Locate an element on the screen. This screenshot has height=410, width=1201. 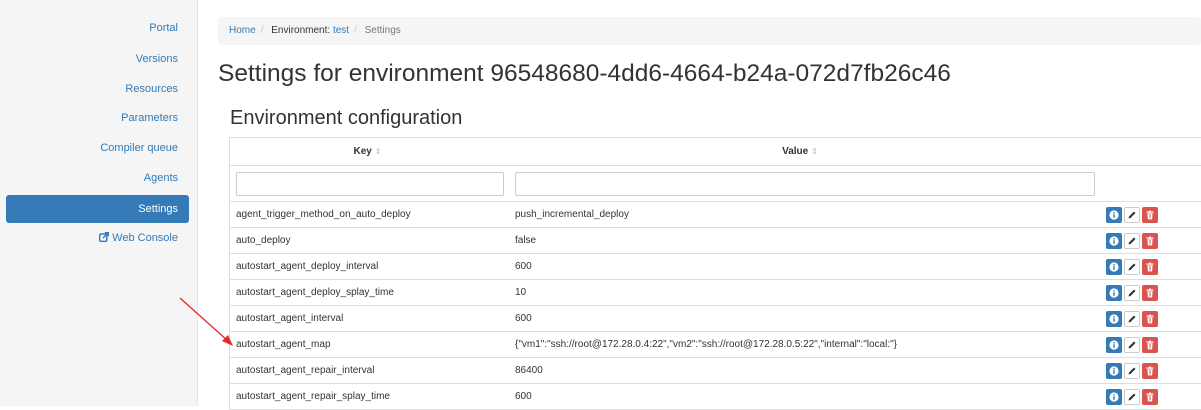
setting-key: autostart_agent_repair_interval is located at coordinates (305, 370).